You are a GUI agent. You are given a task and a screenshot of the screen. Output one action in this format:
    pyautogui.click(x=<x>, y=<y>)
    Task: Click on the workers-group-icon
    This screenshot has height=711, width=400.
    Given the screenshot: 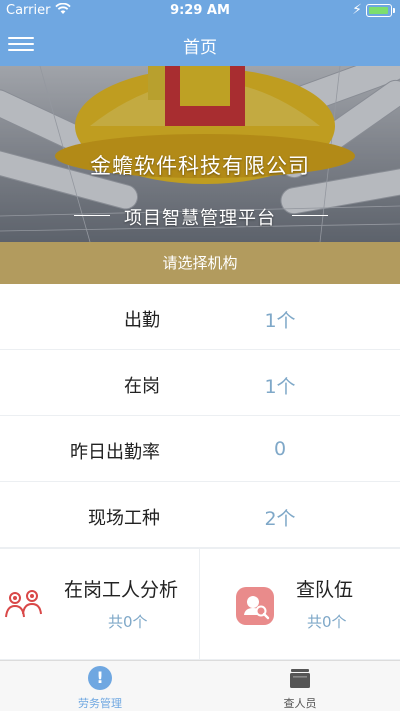 What is the action you would take?
    pyautogui.click(x=24, y=604)
    